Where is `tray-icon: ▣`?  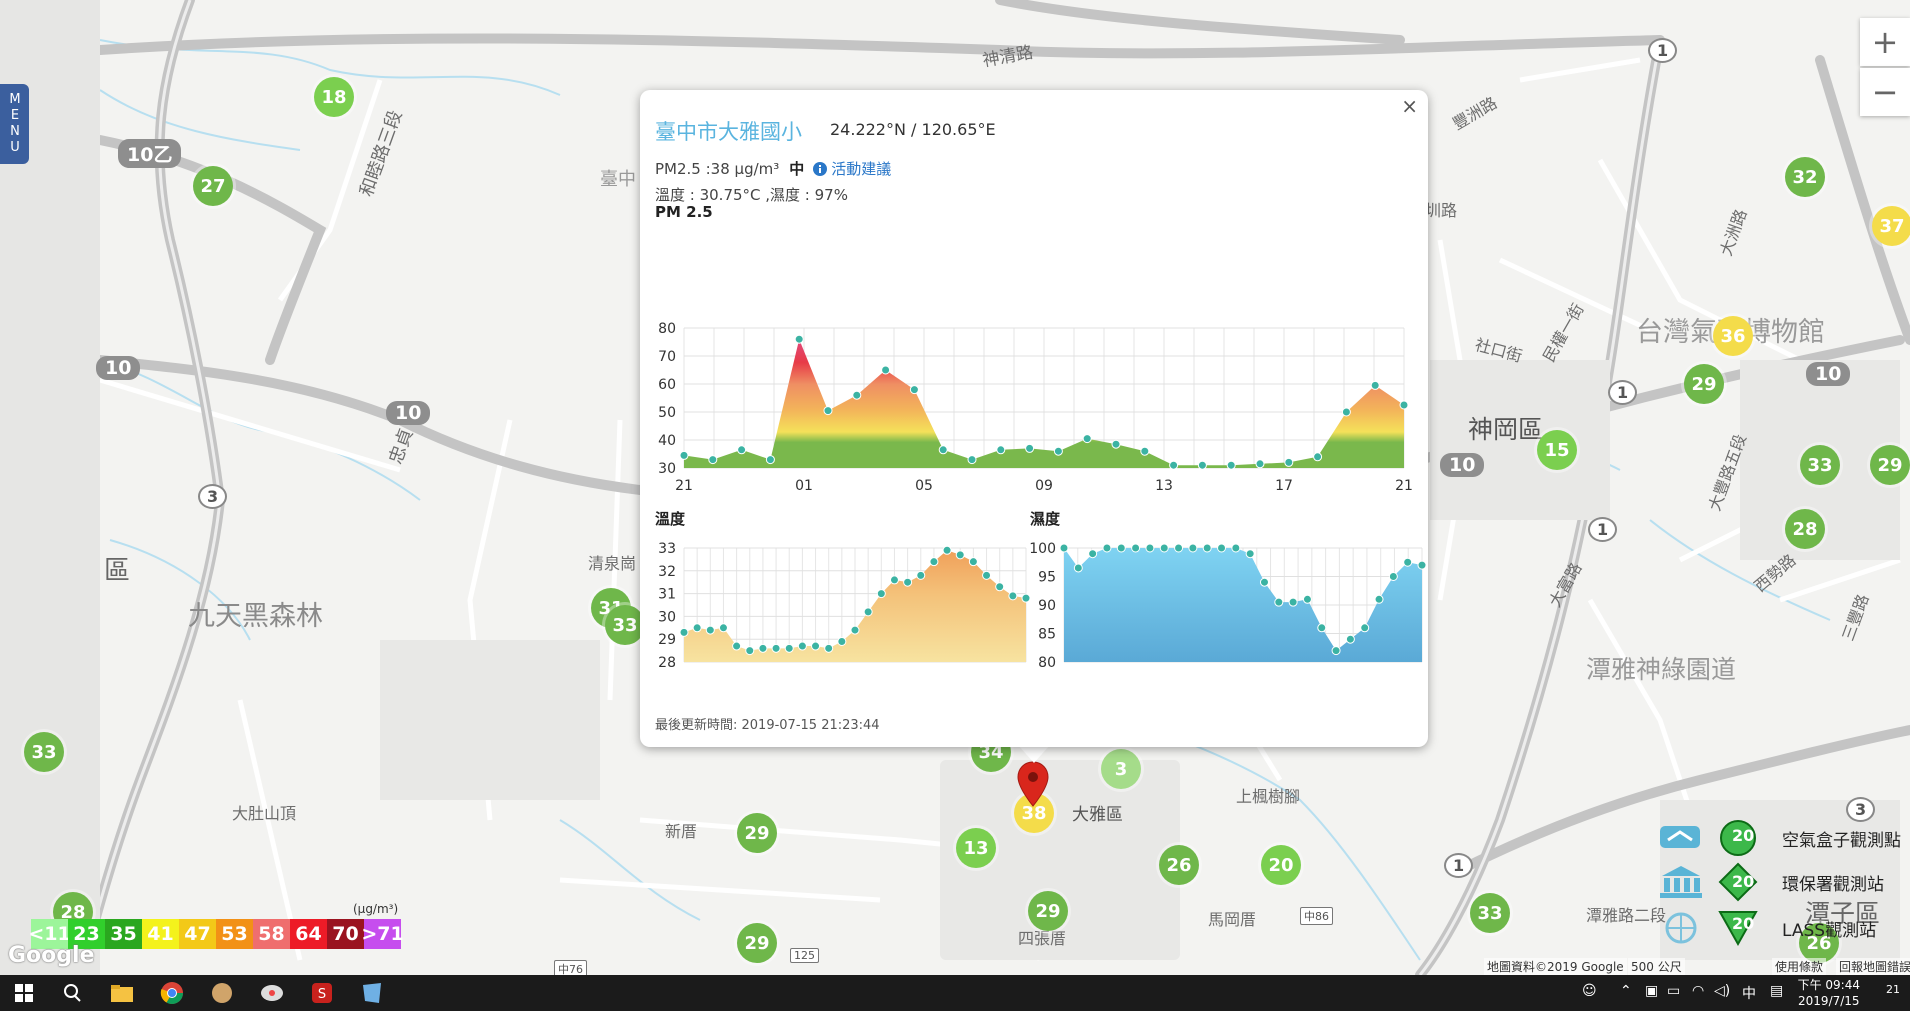 tray-icon: ▣ is located at coordinates (1651, 991).